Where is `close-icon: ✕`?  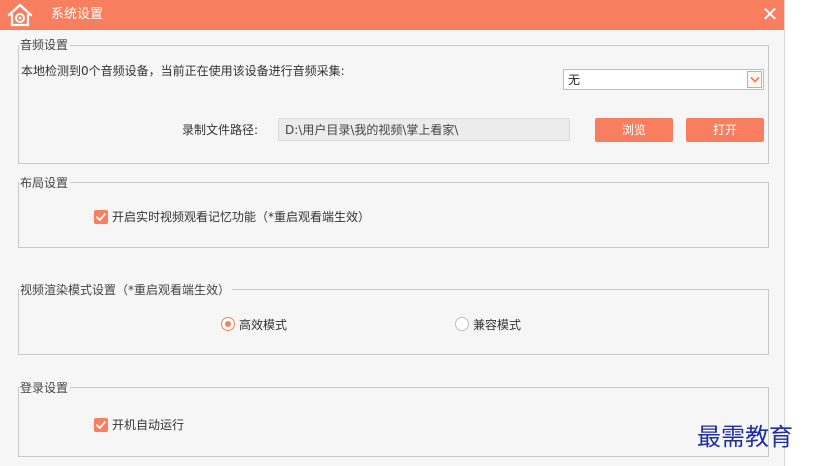
close-icon: ✕ is located at coordinates (770, 14).